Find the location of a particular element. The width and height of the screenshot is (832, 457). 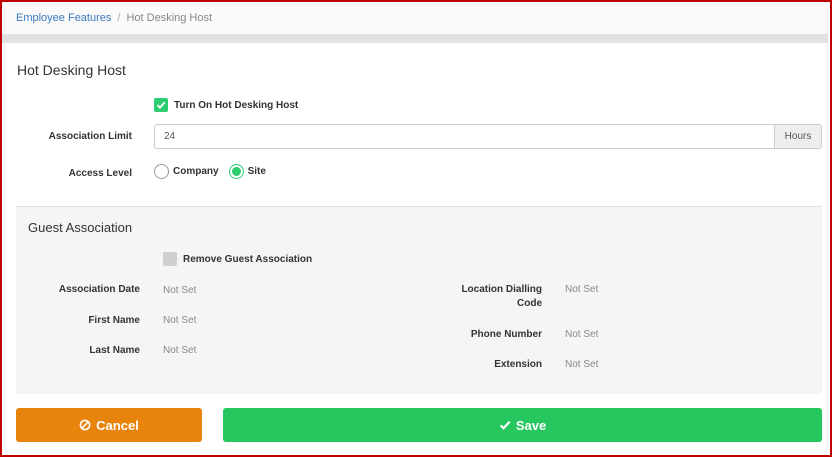

access-level-label: Access Level is located at coordinates (100, 173).